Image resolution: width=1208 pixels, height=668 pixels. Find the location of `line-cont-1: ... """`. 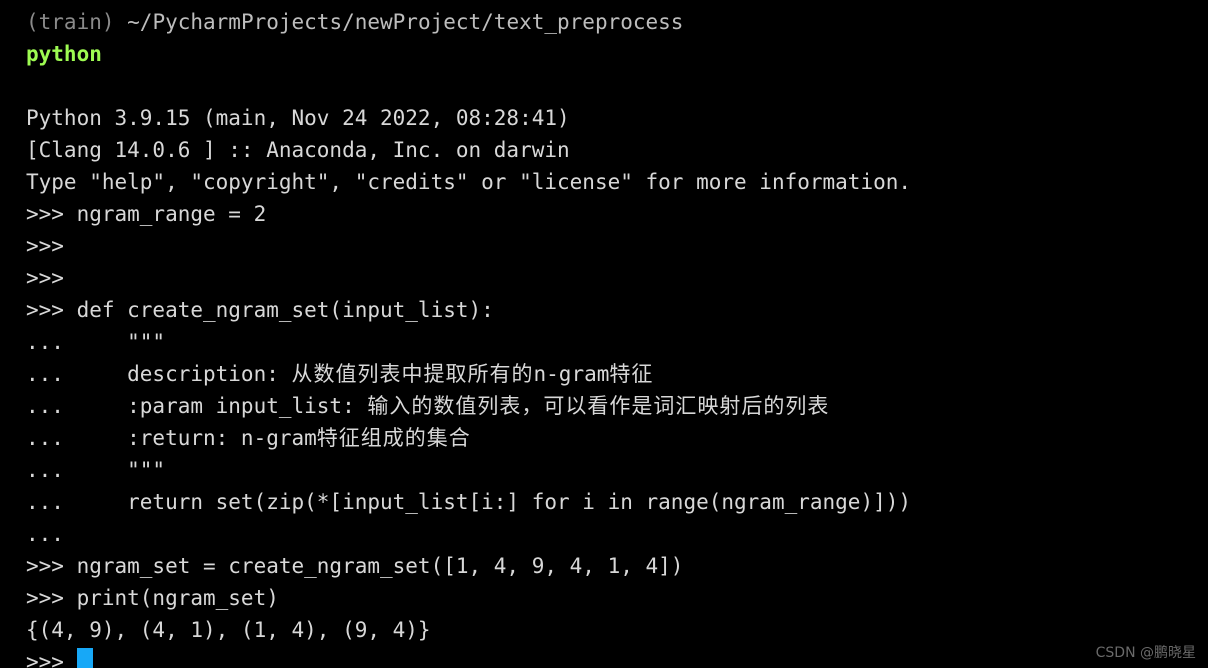

line-cont-1: ... """ is located at coordinates (617, 342).